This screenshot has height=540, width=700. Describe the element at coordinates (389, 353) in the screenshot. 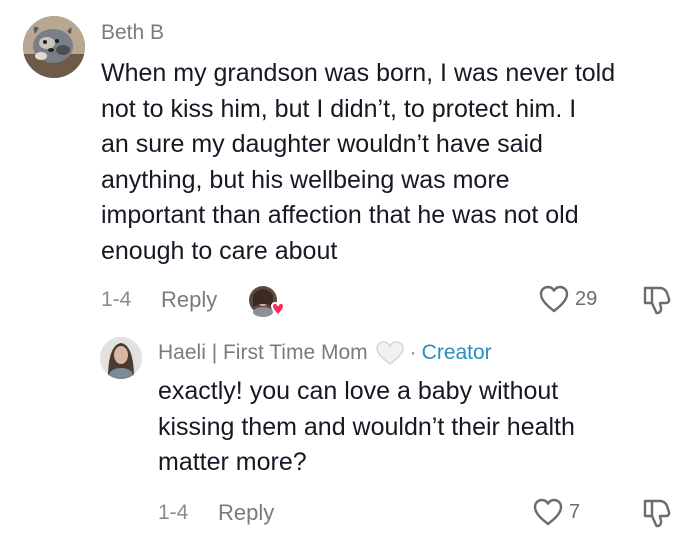

I see `white-heart-icon` at that location.